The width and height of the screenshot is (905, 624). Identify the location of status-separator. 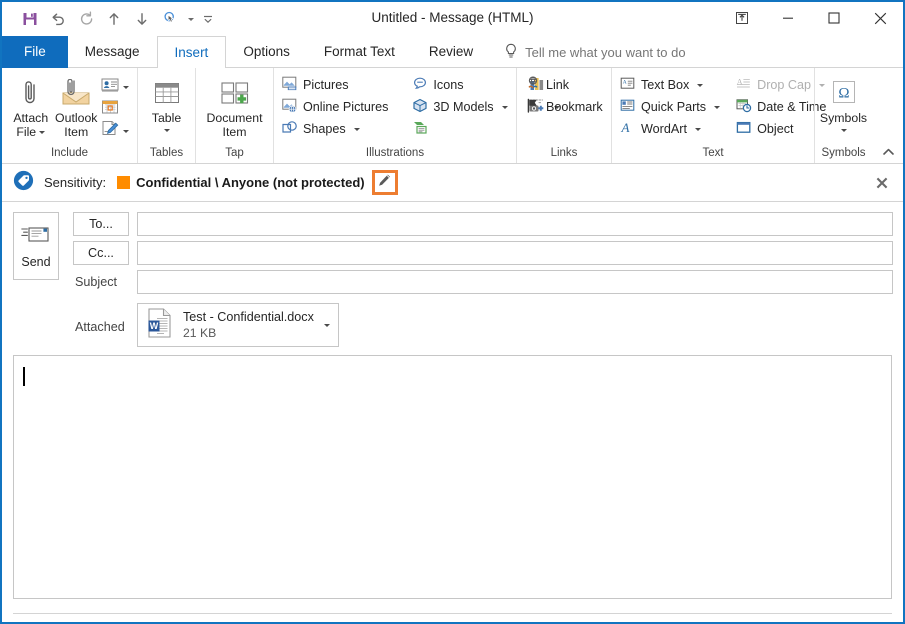
(452, 613).